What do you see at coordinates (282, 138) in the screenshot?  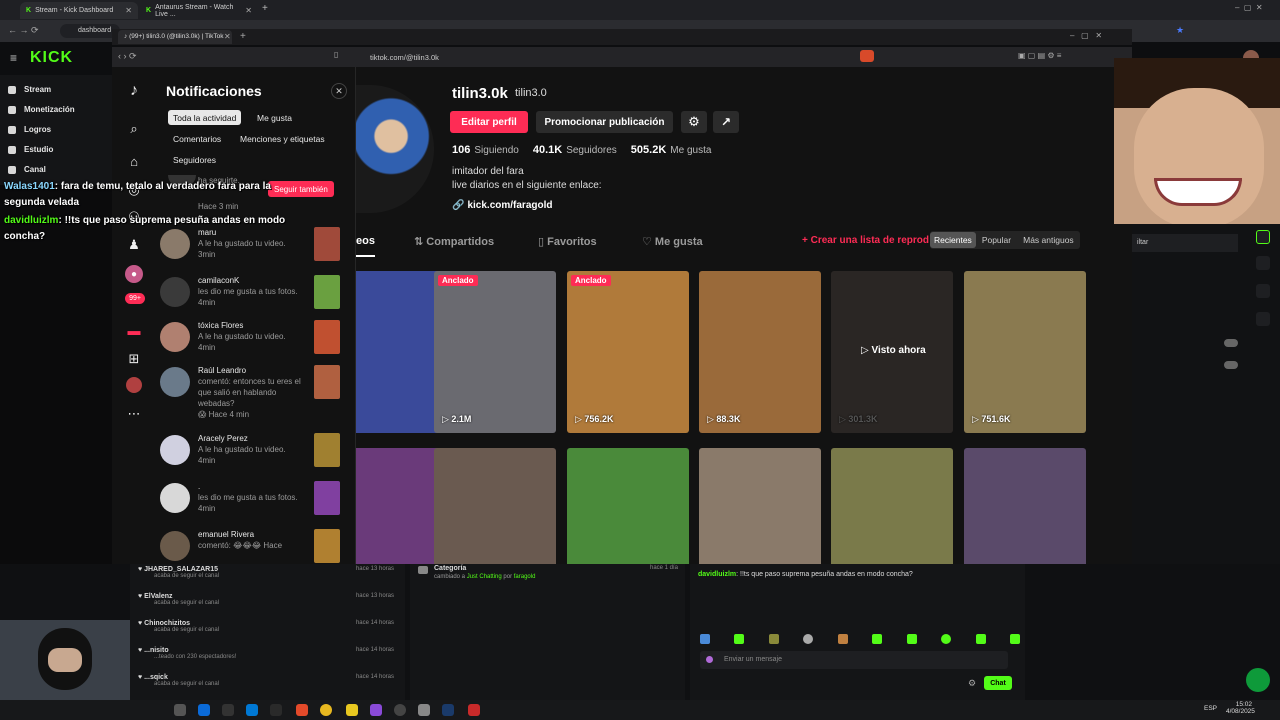 I see `filter-mentions: Menciones y etiquetas` at bounding box center [282, 138].